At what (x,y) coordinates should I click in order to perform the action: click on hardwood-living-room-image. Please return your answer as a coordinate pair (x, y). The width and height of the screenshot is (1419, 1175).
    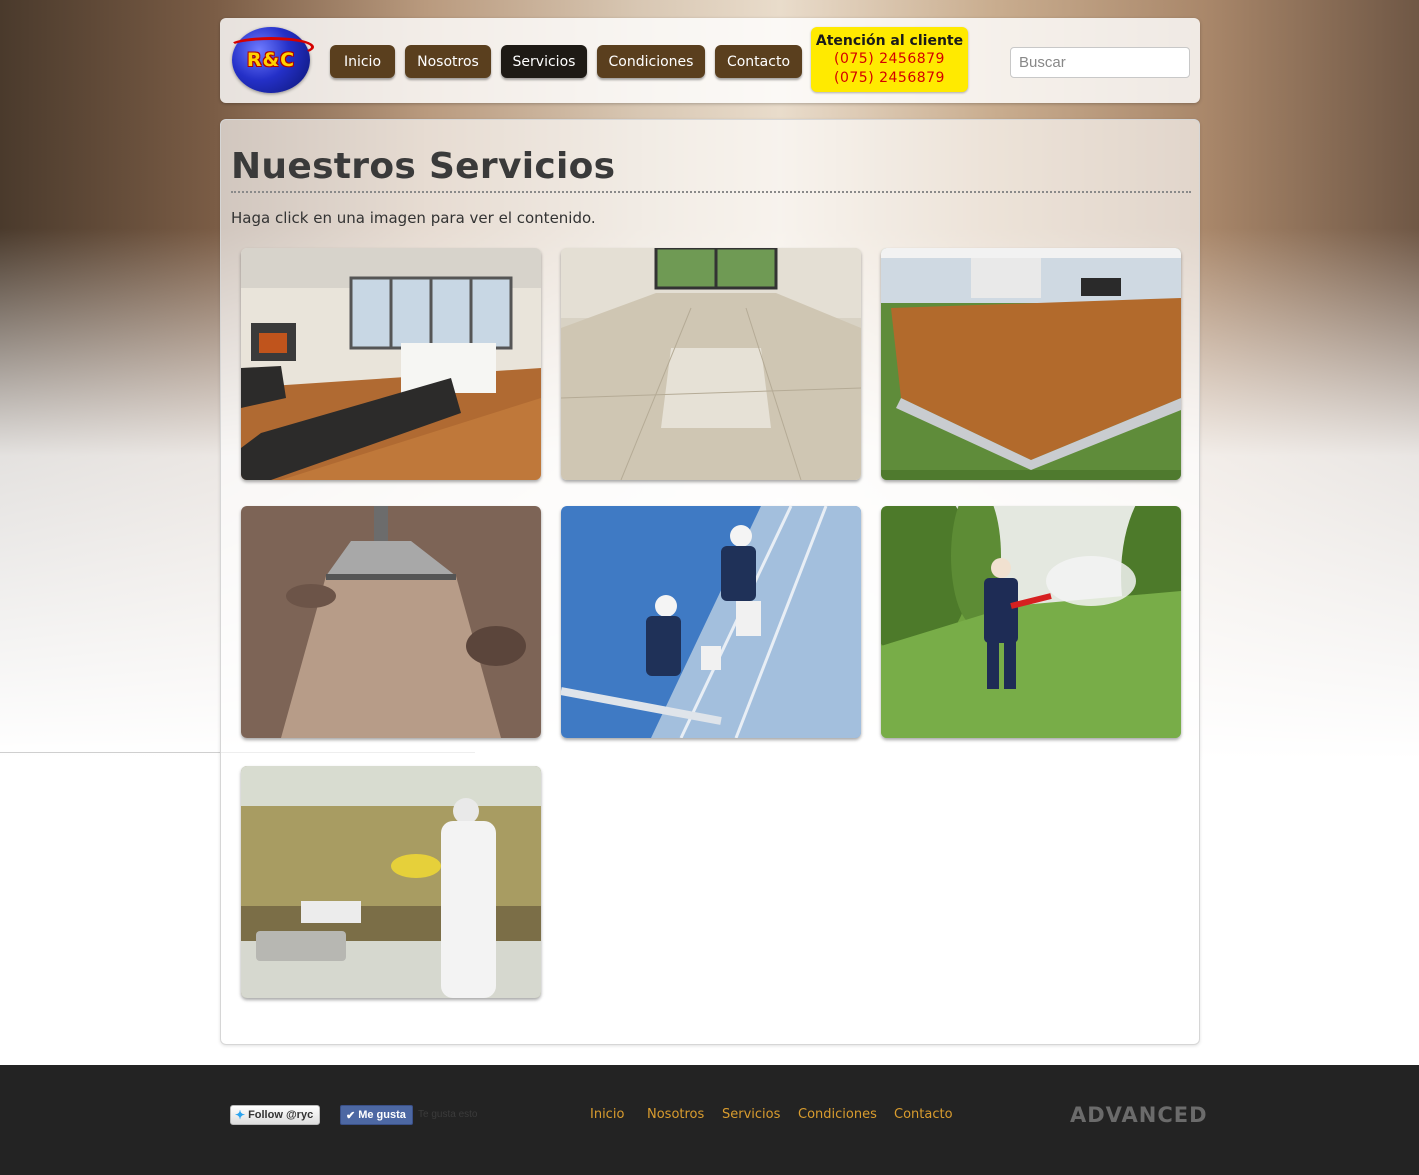
    Looking at the image, I should click on (391, 364).